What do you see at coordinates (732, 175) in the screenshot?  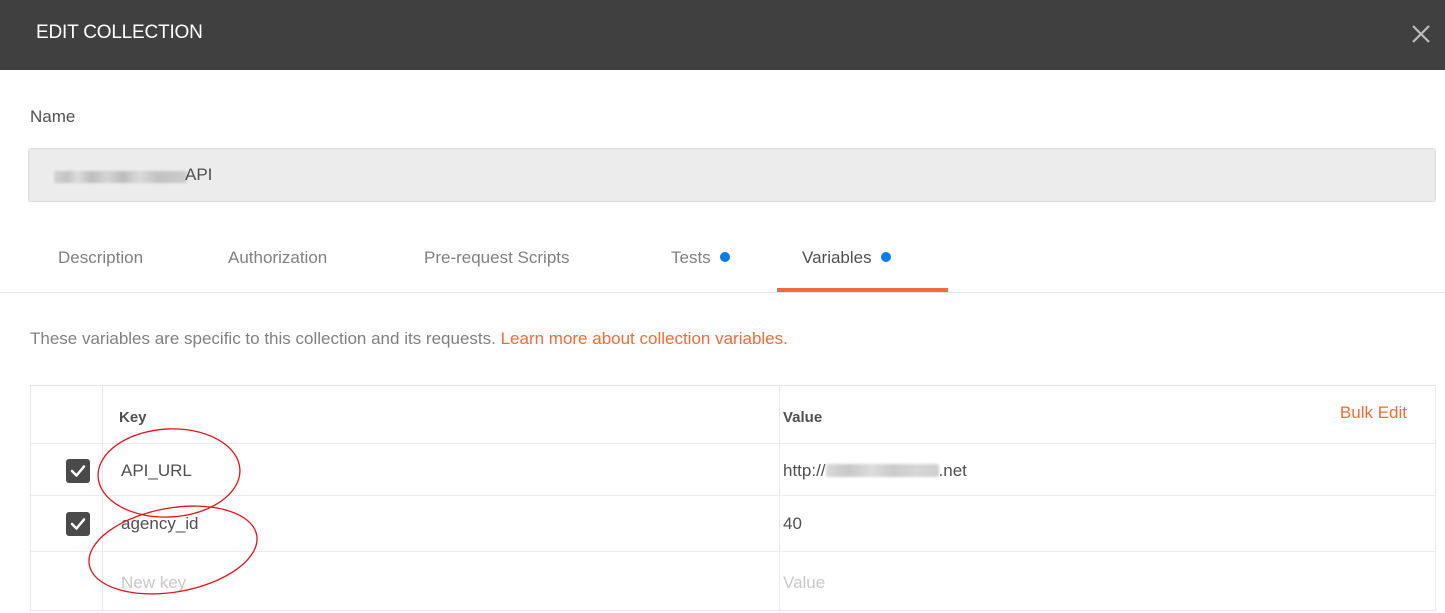 I see `collection-name-input: API` at bounding box center [732, 175].